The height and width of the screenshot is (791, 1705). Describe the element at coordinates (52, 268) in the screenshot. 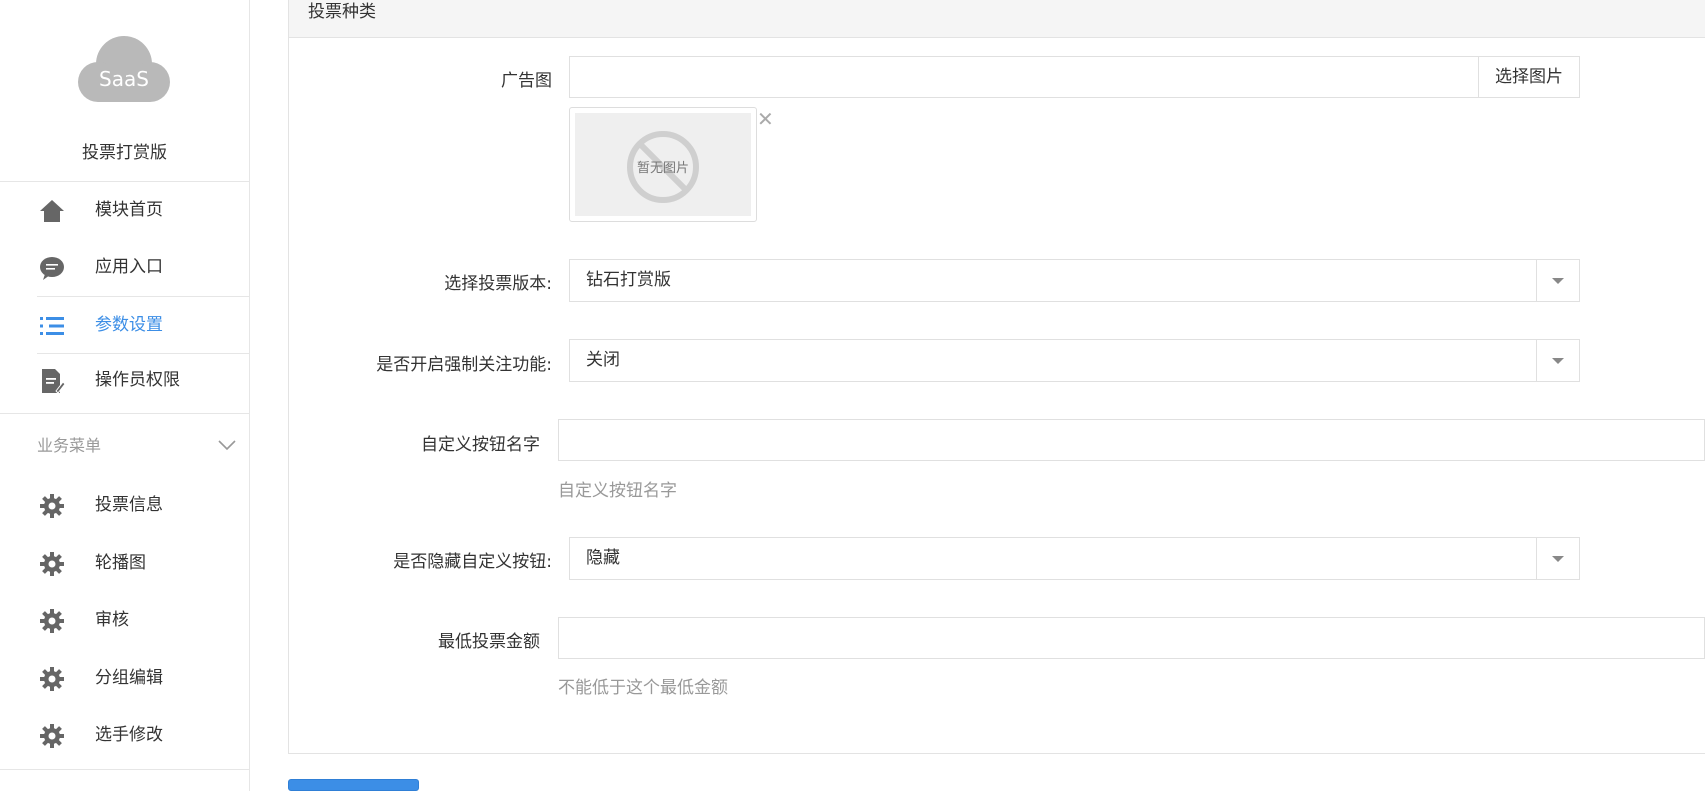

I see `chat-bubble-icon` at that location.